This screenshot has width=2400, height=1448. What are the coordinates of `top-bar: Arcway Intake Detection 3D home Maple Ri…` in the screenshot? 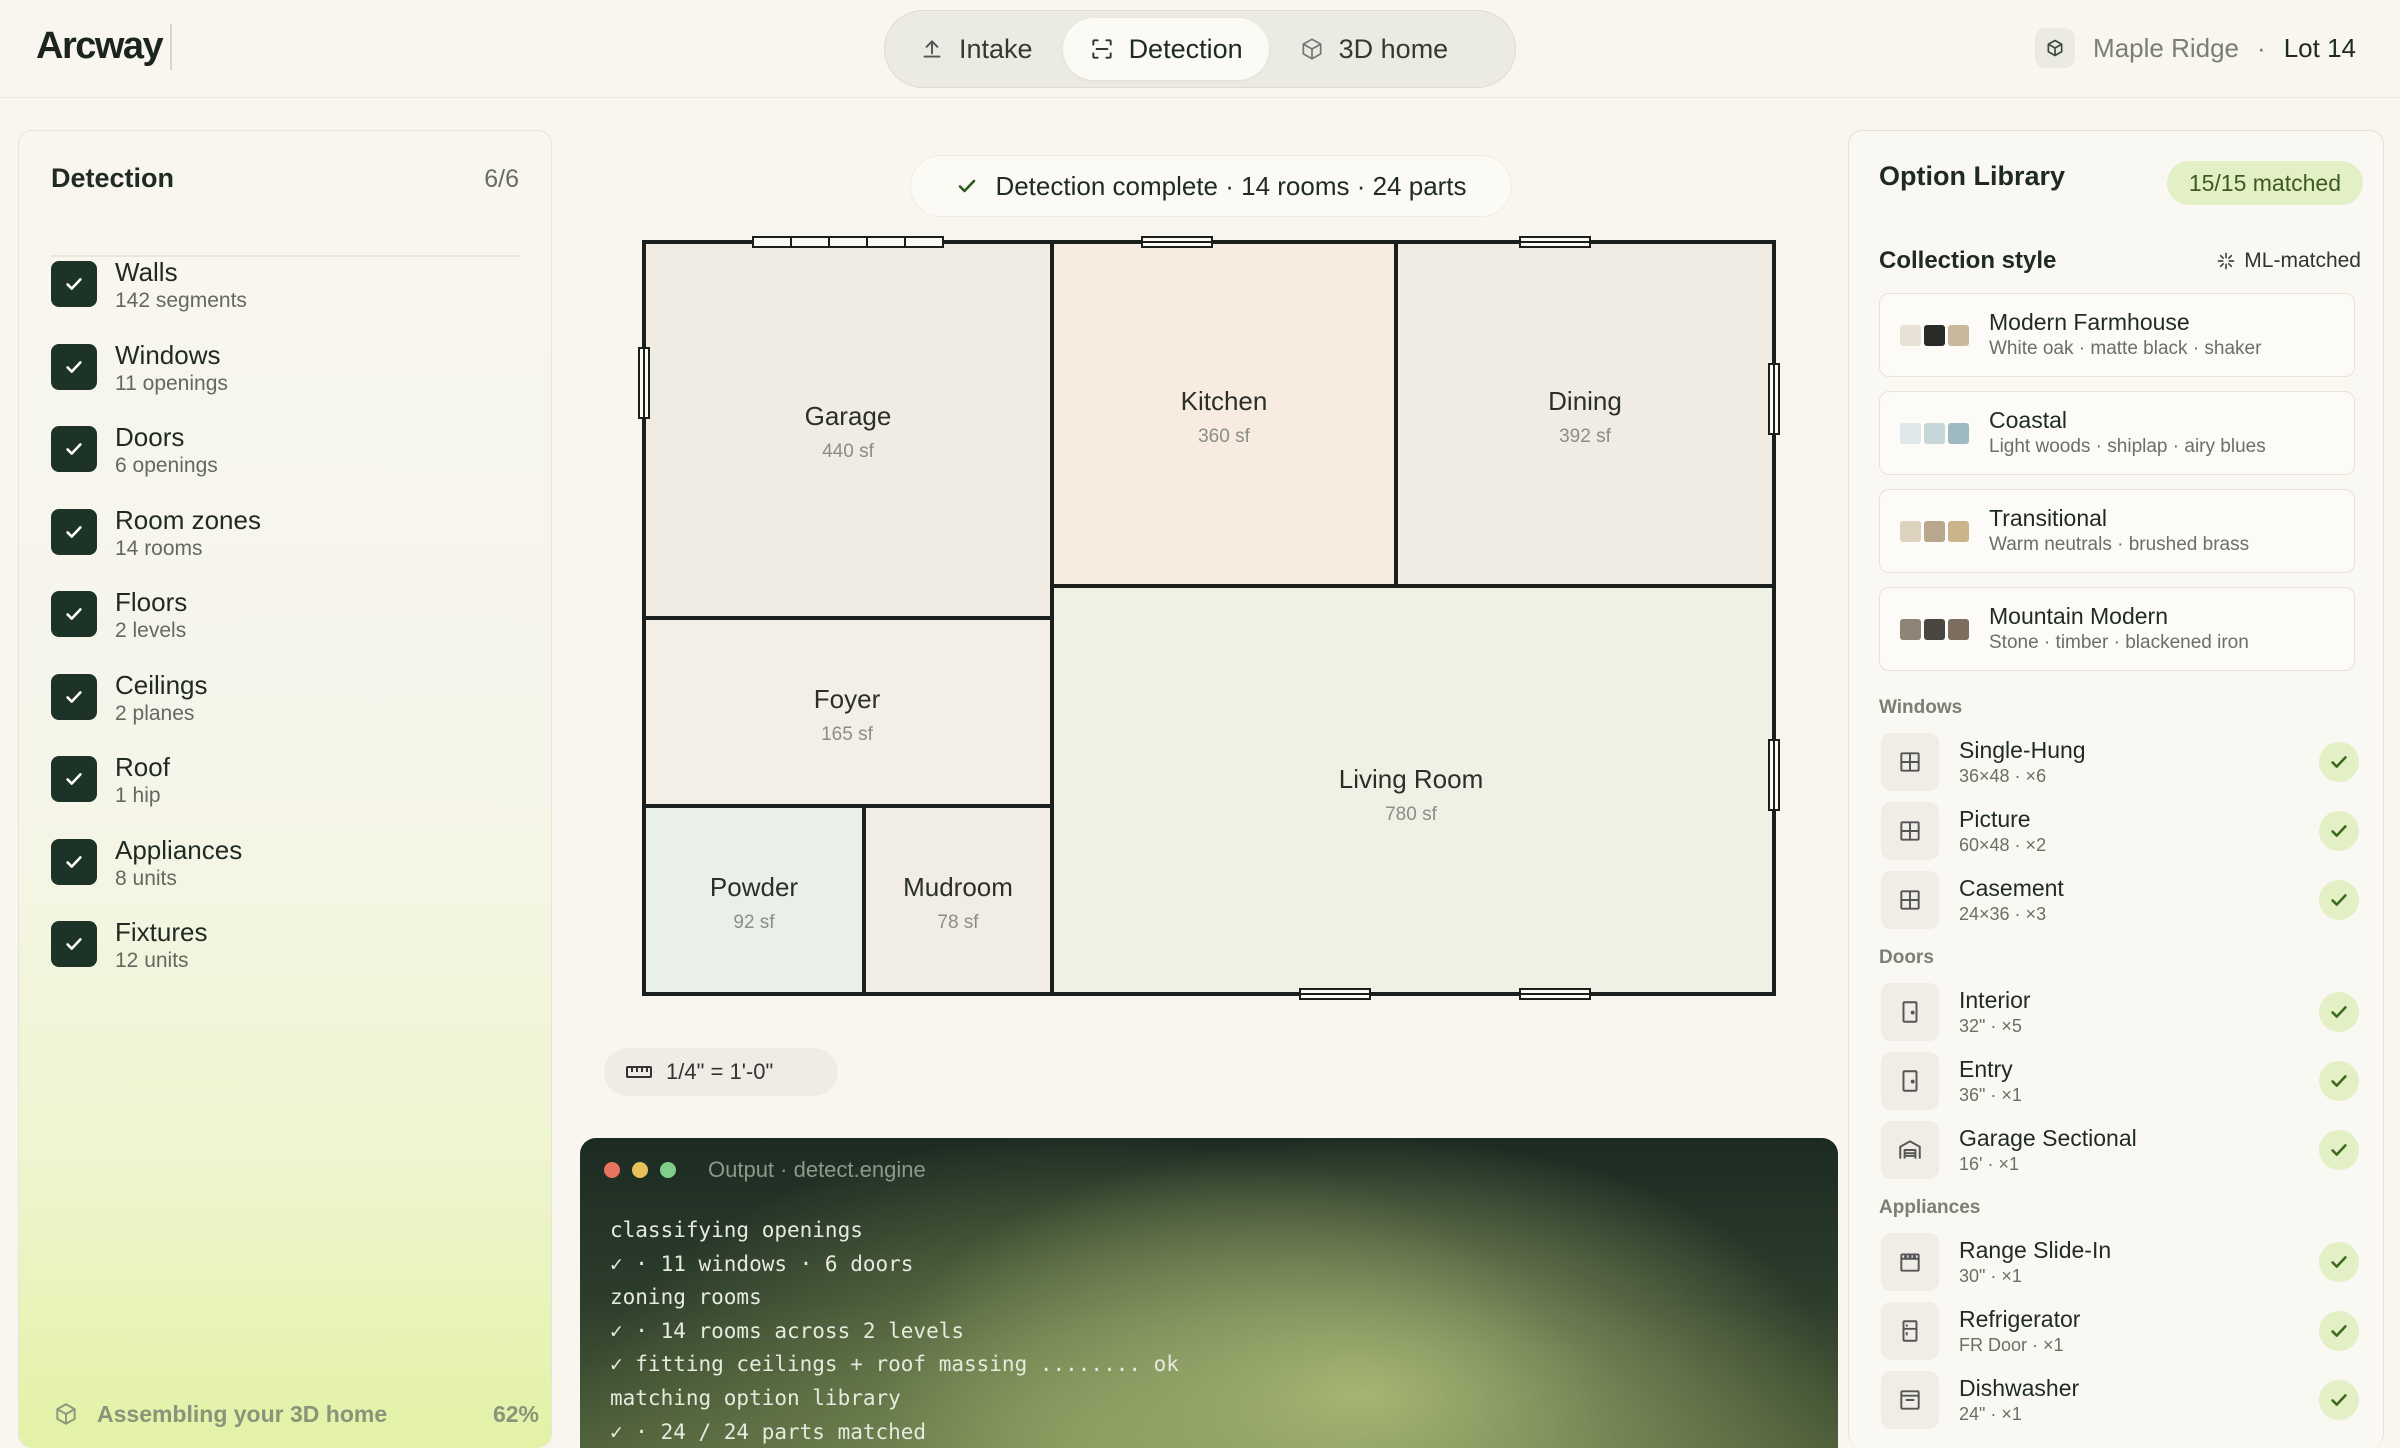 It's located at (1200, 49).